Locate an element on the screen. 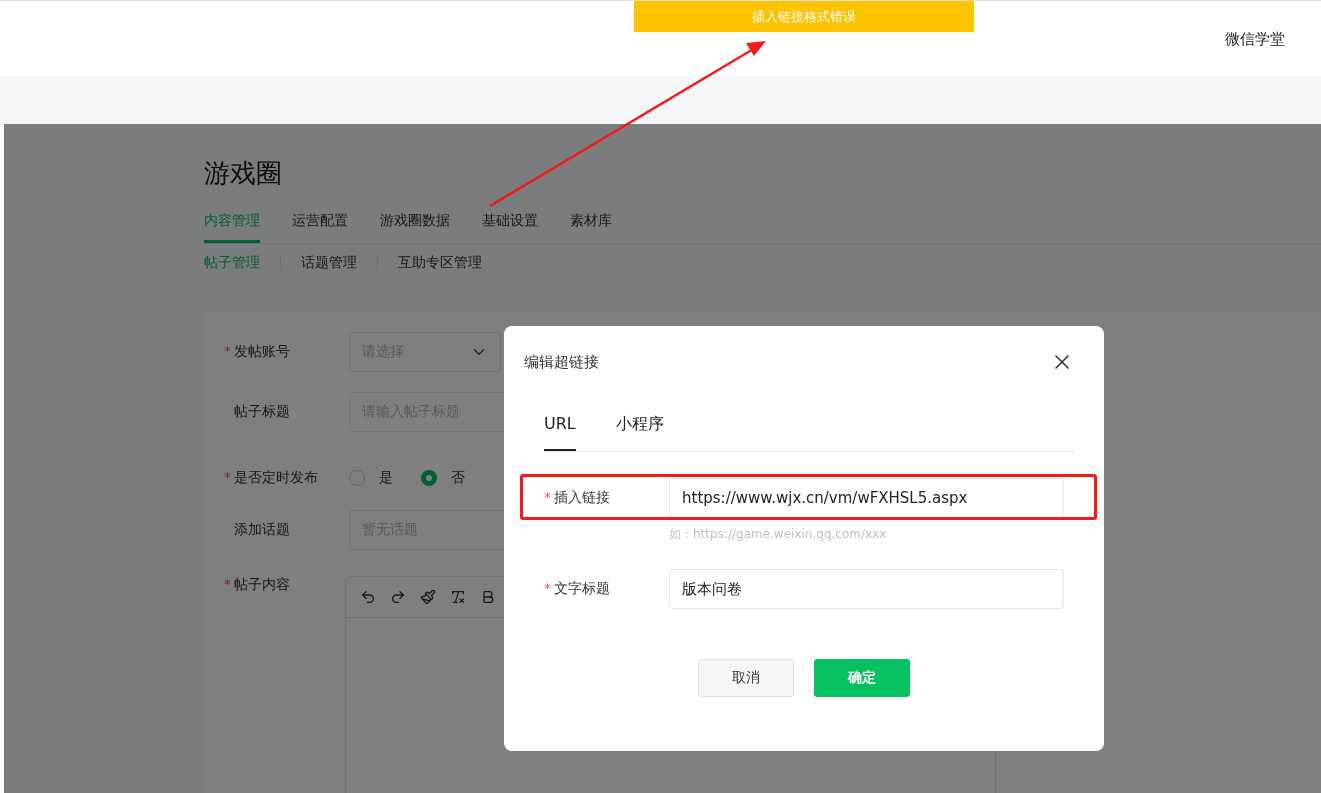 This screenshot has height=793, width=1321. hint-text: 如：https://game.weixin.qq.com/xxx is located at coordinates (778, 534).